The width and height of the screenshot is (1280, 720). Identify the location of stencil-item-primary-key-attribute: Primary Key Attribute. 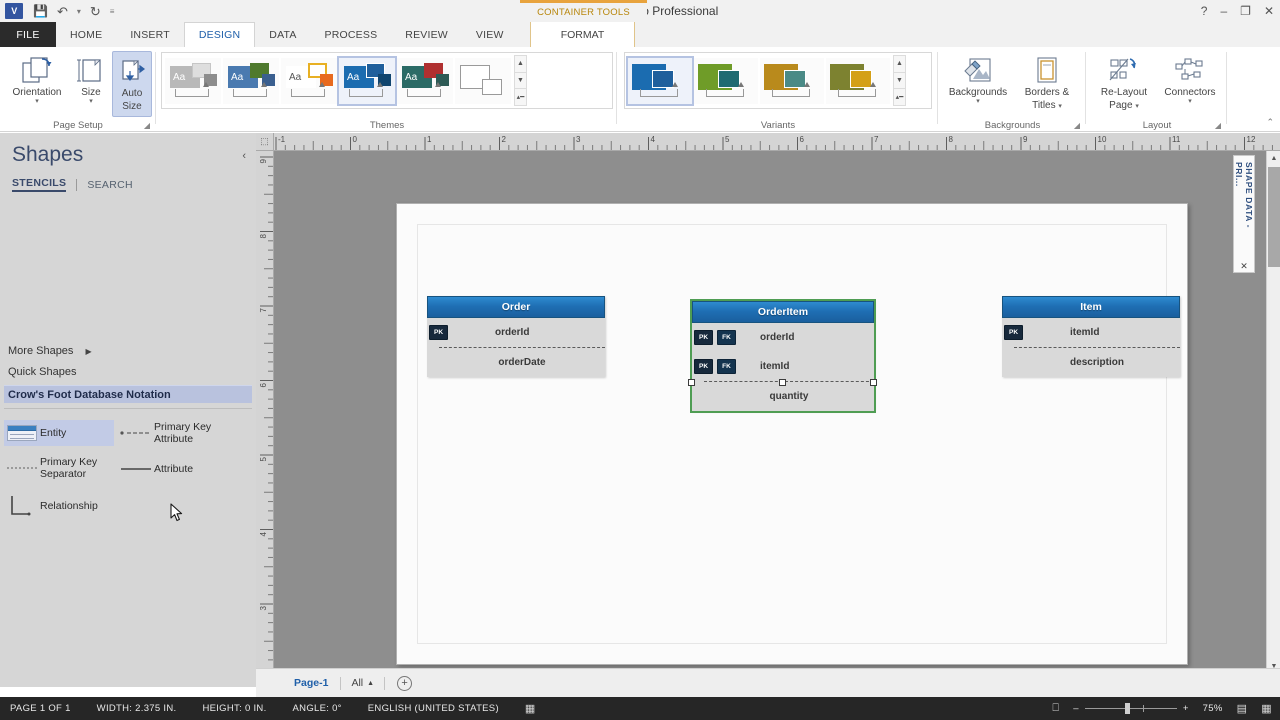
(182, 433).